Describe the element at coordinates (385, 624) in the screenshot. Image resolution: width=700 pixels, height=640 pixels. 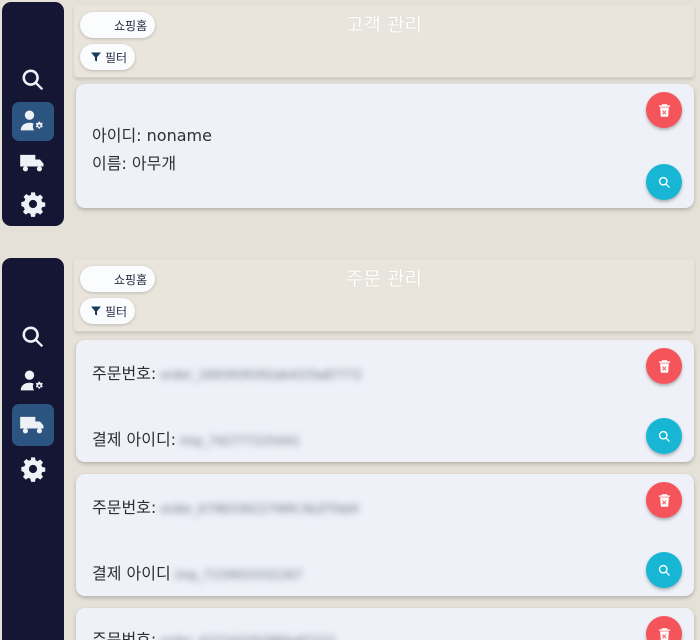
I see `order-card: 주문번호:order_4372d3392889a87222` at that location.